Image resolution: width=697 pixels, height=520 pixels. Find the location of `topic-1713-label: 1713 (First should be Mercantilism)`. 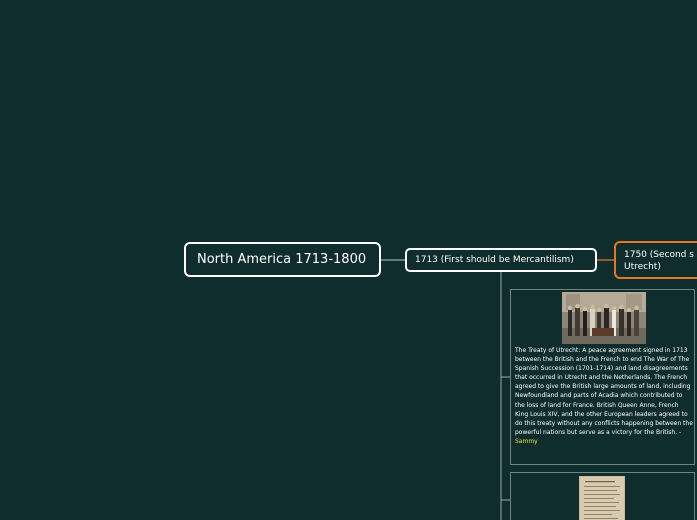

topic-1713-label: 1713 (First should be Mercantilism) is located at coordinates (494, 260).